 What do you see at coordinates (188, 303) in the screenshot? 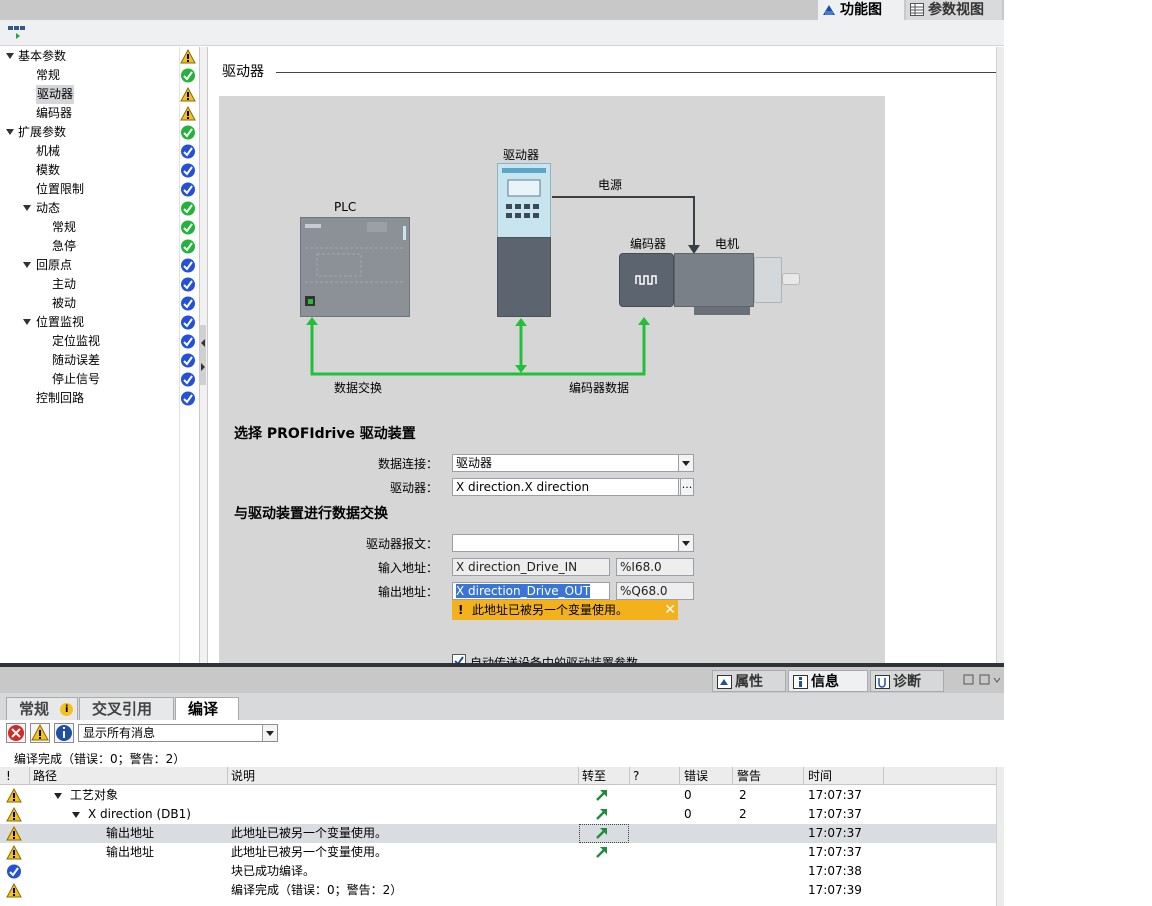
I see `check-blue-icon` at bounding box center [188, 303].